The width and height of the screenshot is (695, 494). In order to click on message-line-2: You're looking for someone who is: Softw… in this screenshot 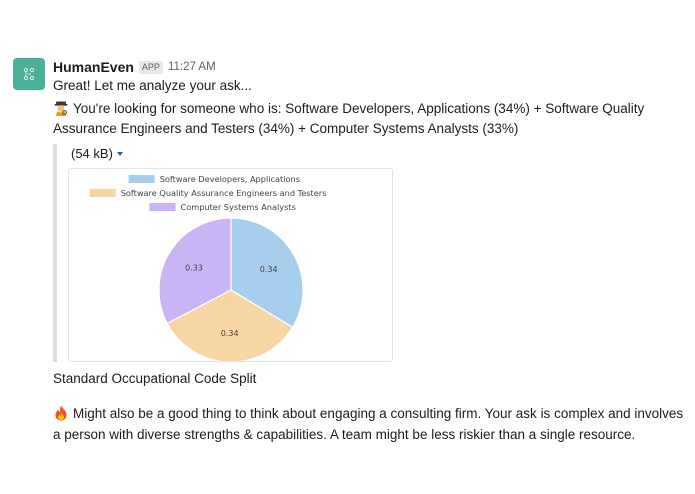, I will do `click(371, 119)`.